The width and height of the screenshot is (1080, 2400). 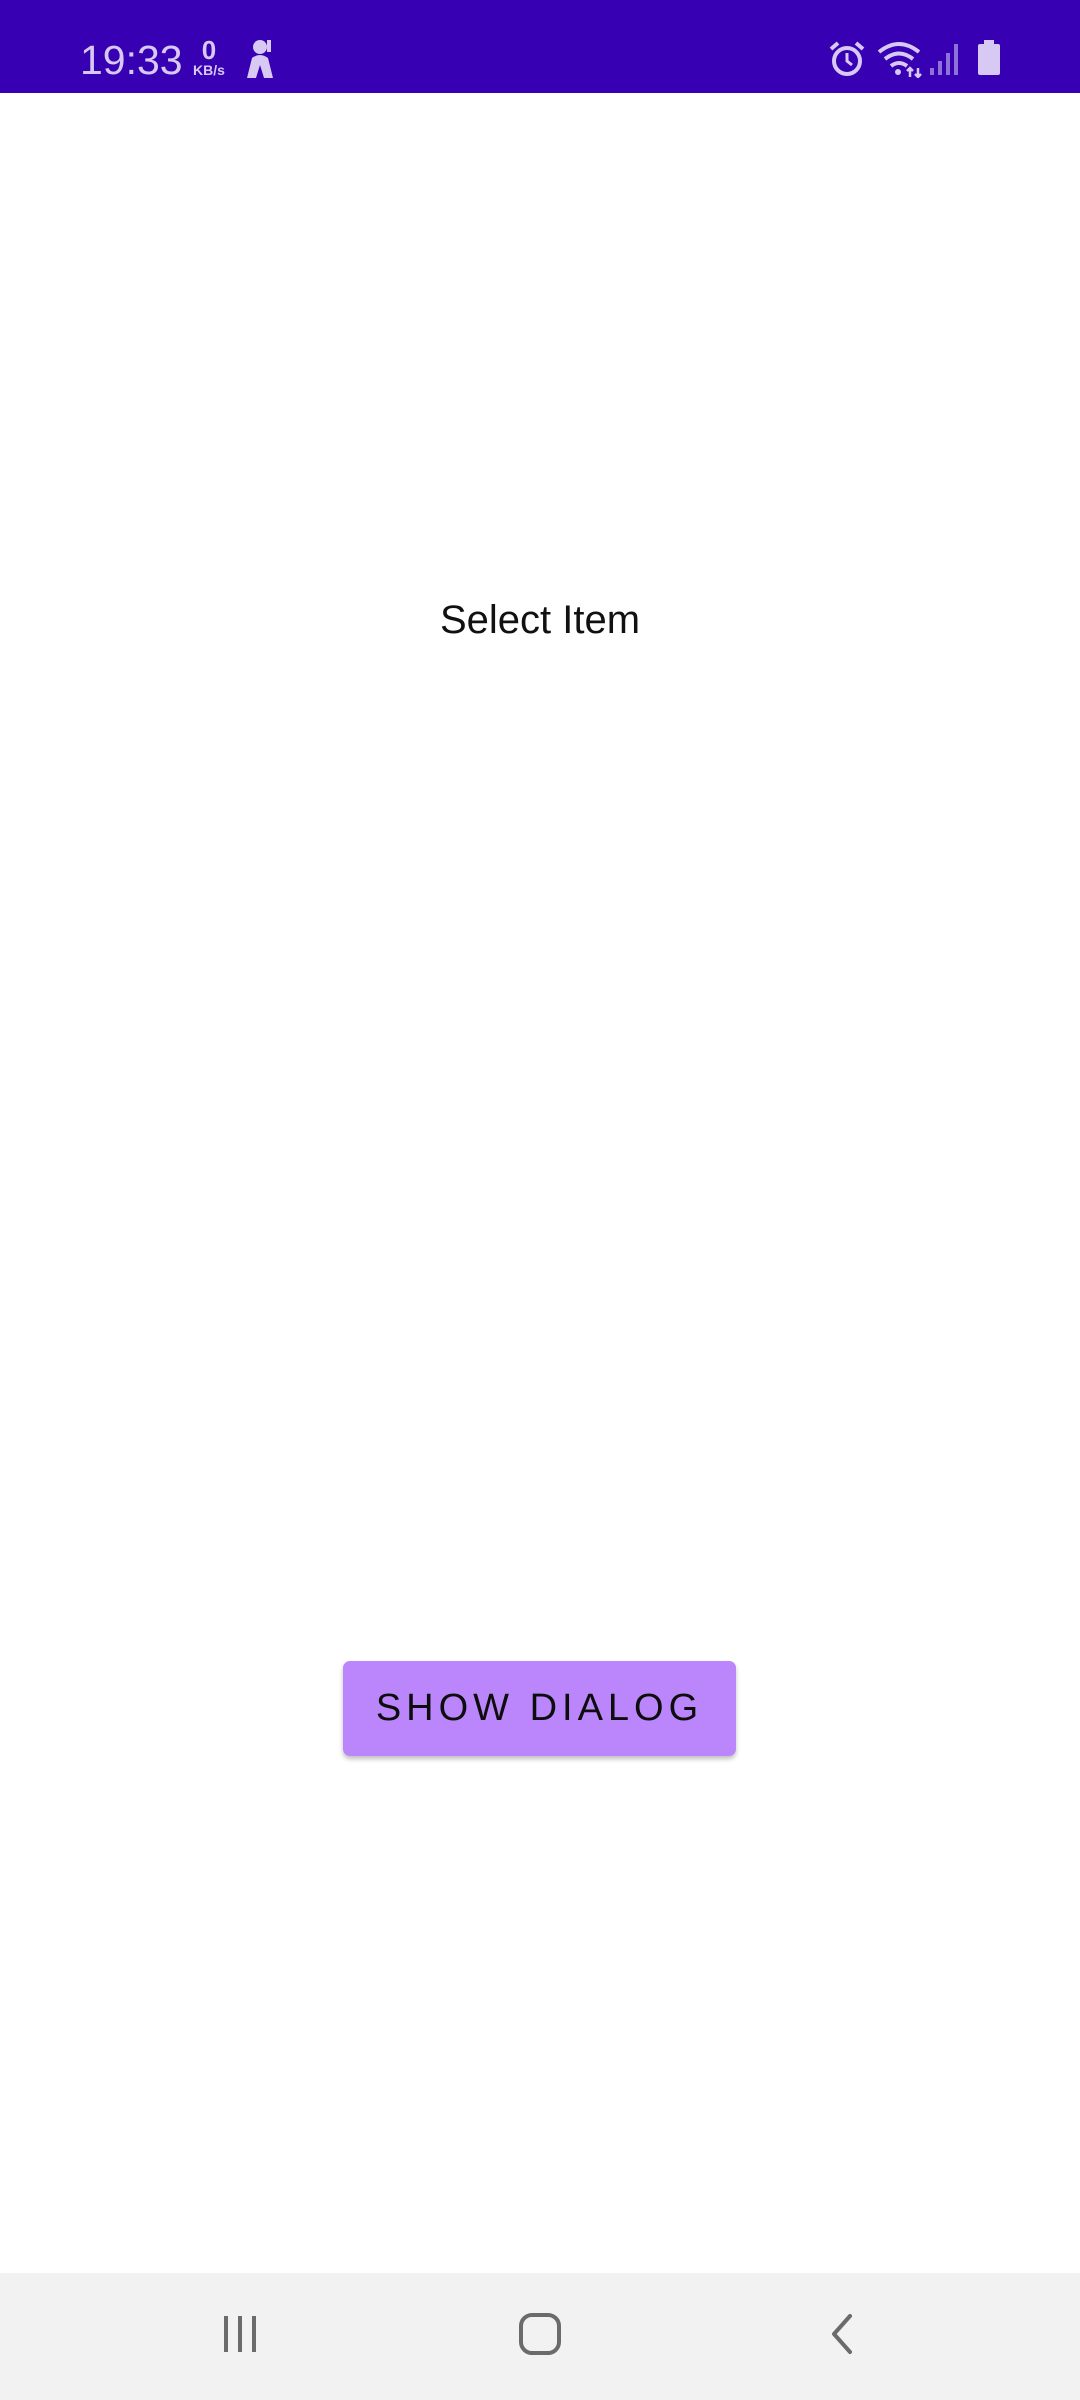 What do you see at coordinates (260, 61) in the screenshot?
I see `vpn-person-icon` at bounding box center [260, 61].